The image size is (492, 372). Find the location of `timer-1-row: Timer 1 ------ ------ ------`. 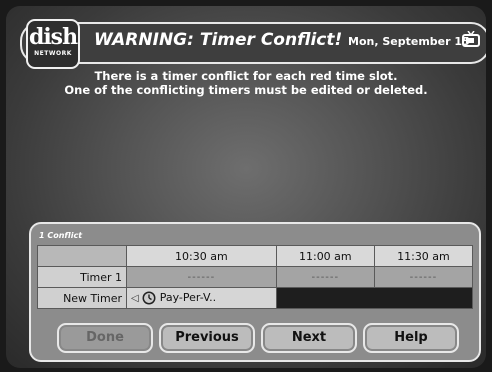

timer-1-row: Timer 1 ------ ------ ------ is located at coordinates (255, 277).